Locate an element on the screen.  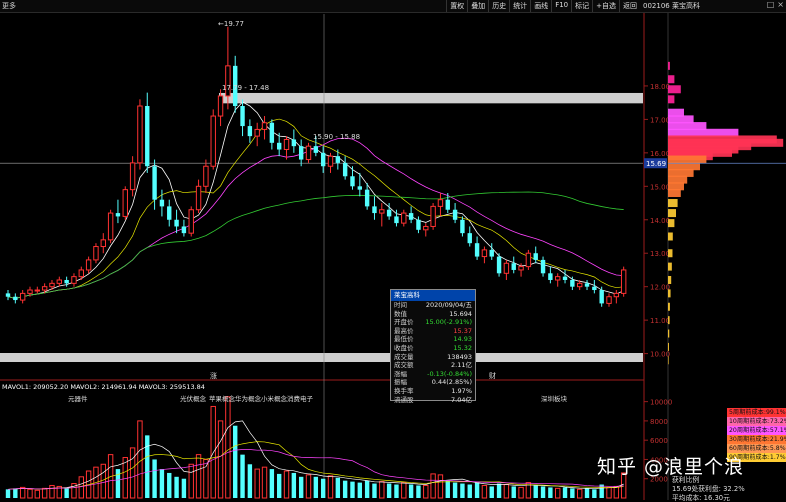
event-label: 财 is located at coordinates (492, 375).